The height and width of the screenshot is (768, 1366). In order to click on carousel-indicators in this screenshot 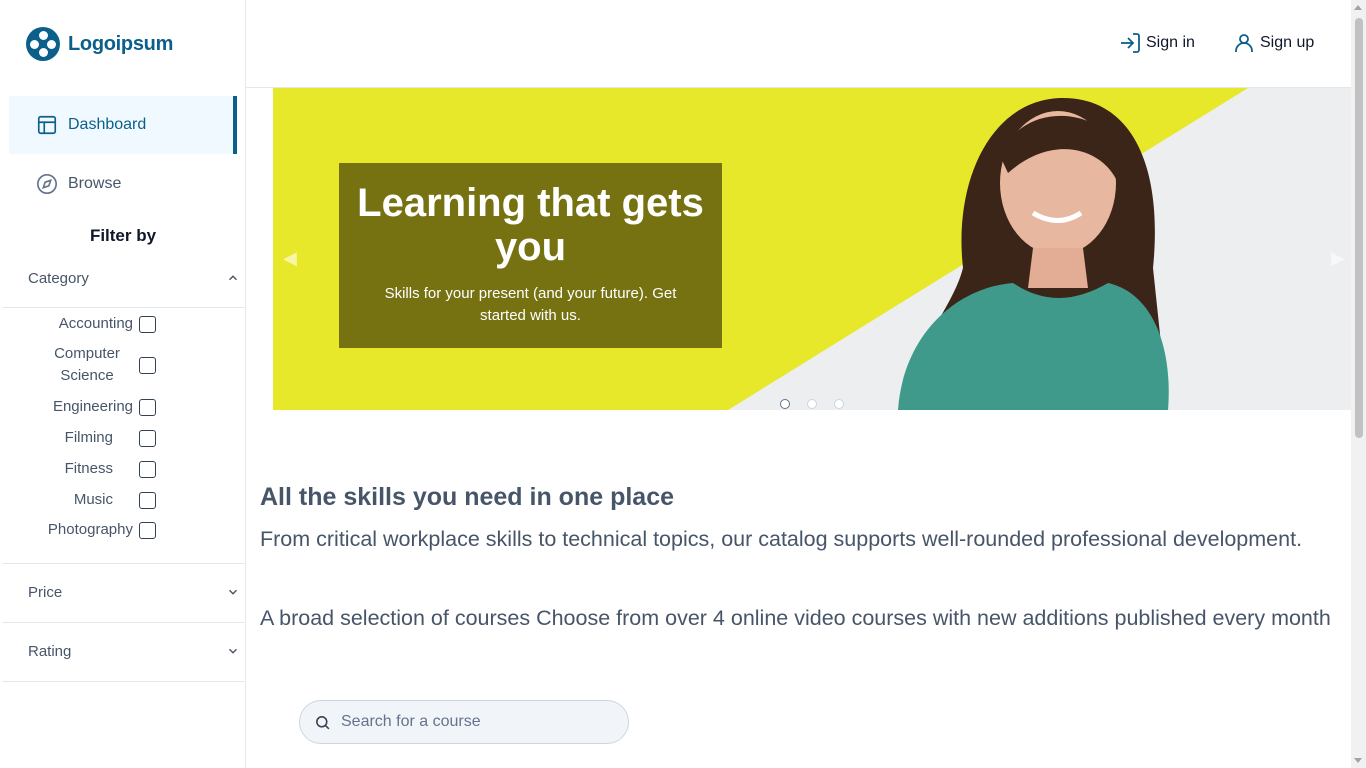, I will do `click(812, 404)`.